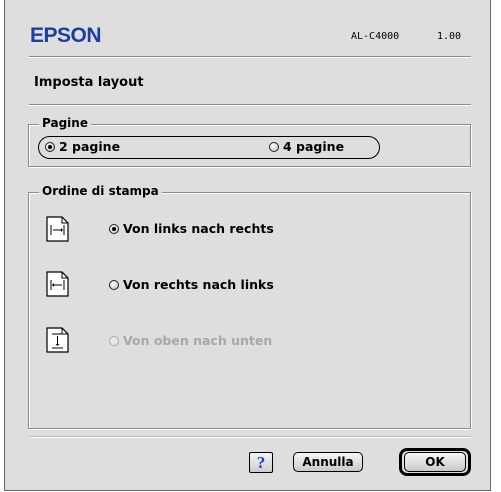 This screenshot has width=501, height=492. What do you see at coordinates (198, 340) in the screenshot?
I see `radio-top-to-bottom-label: Von oben nach unten` at bounding box center [198, 340].